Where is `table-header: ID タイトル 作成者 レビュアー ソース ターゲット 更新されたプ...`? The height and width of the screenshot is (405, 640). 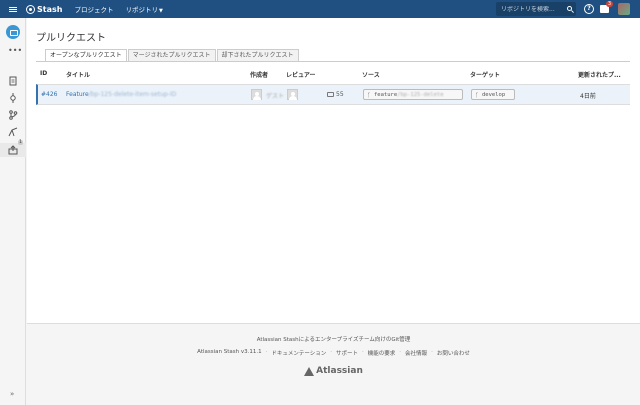 table-header: ID タイトル 作成者 レビュアー ソース ターゲット 更新されたプ... is located at coordinates (333, 76).